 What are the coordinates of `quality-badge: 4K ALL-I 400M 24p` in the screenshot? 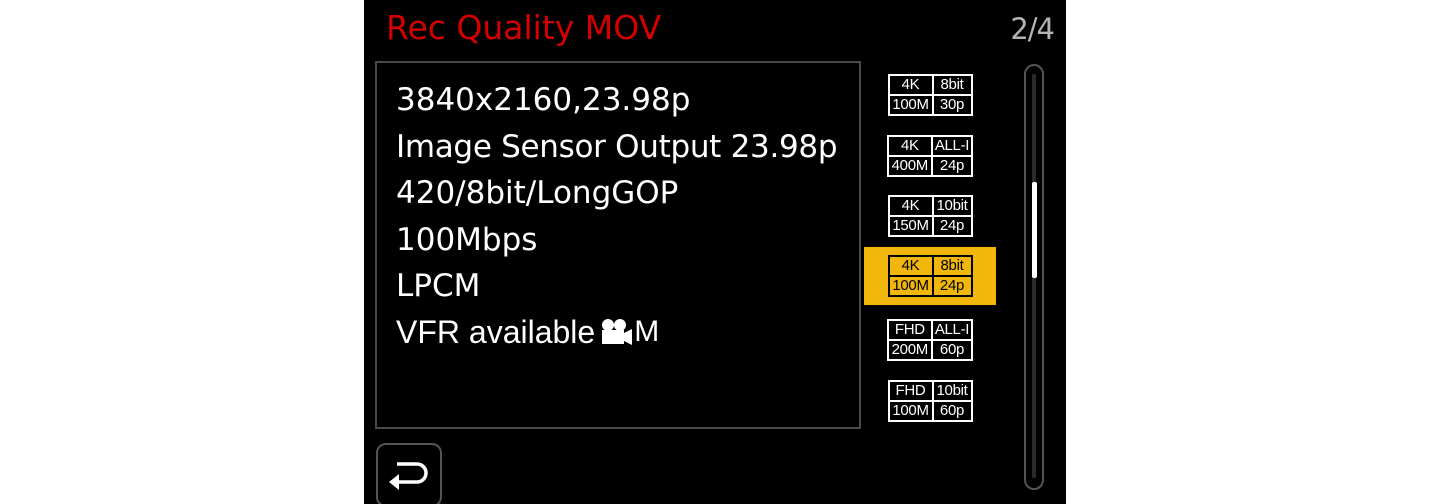 It's located at (930, 156).